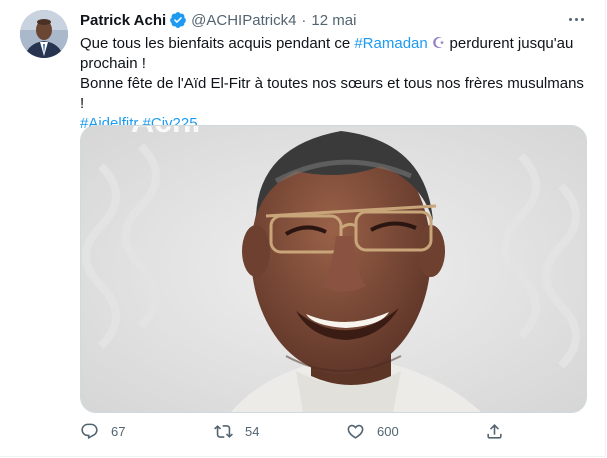 Image resolution: width=607 pixels, height=458 pixels. I want to click on author-handle: @ACHIPatrick4, so click(243, 20).